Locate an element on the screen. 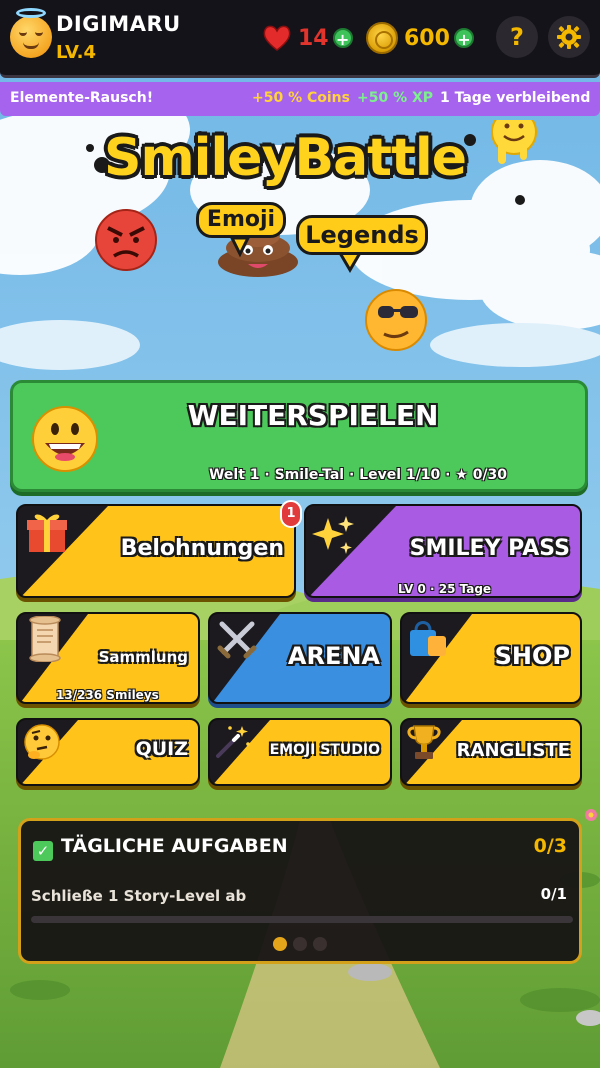 The width and height of the screenshot is (600, 1068). daily-tasks-title: TÄGLICHE AUFGABEN is located at coordinates (174, 846).